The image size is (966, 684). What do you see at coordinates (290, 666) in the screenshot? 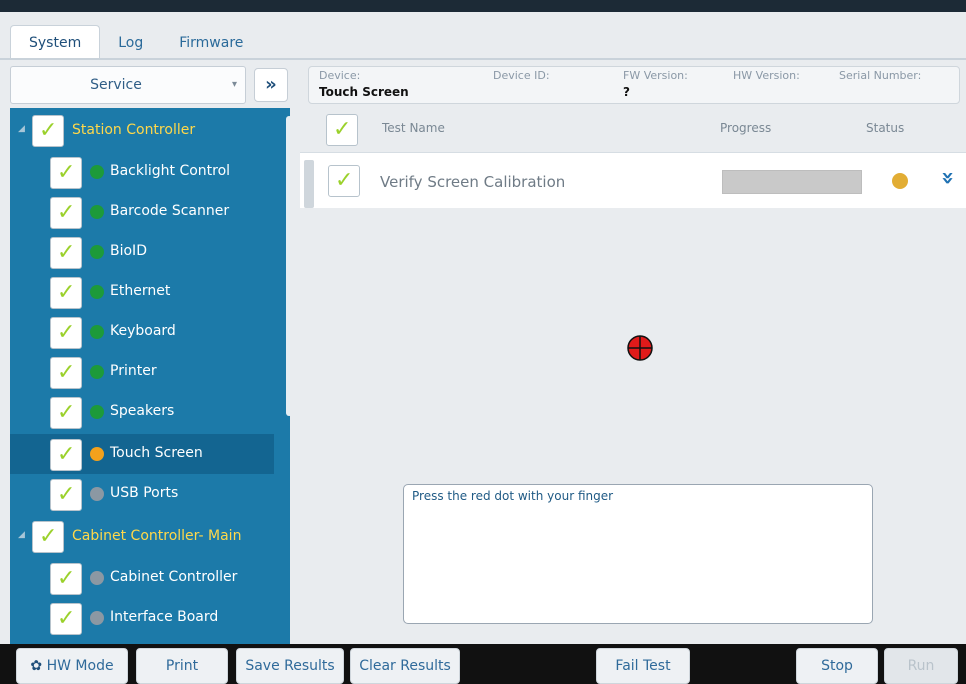
I see `save-results-button: Save Results` at bounding box center [290, 666].